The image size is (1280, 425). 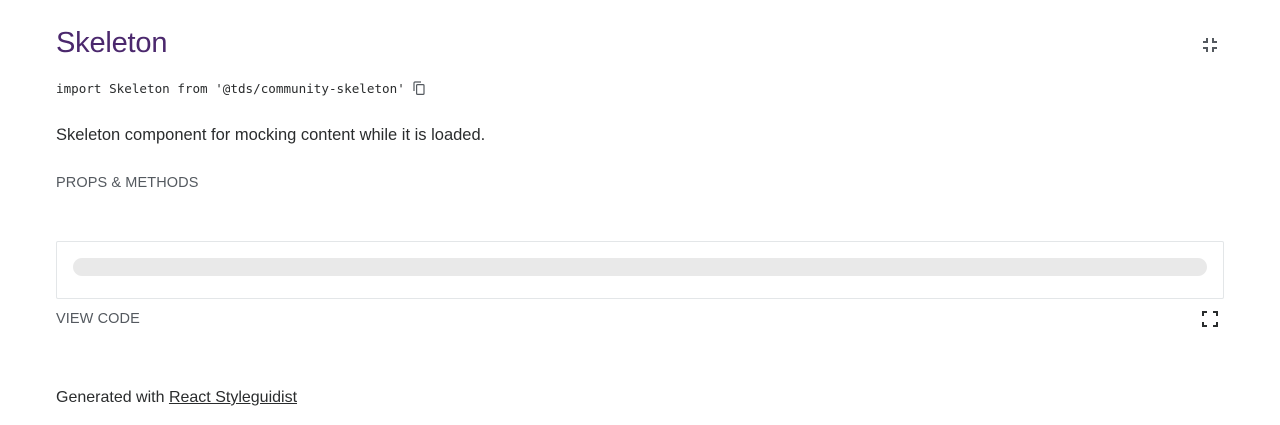 I want to click on react-styleguidist-link: React Styleguidist, so click(x=233, y=397).